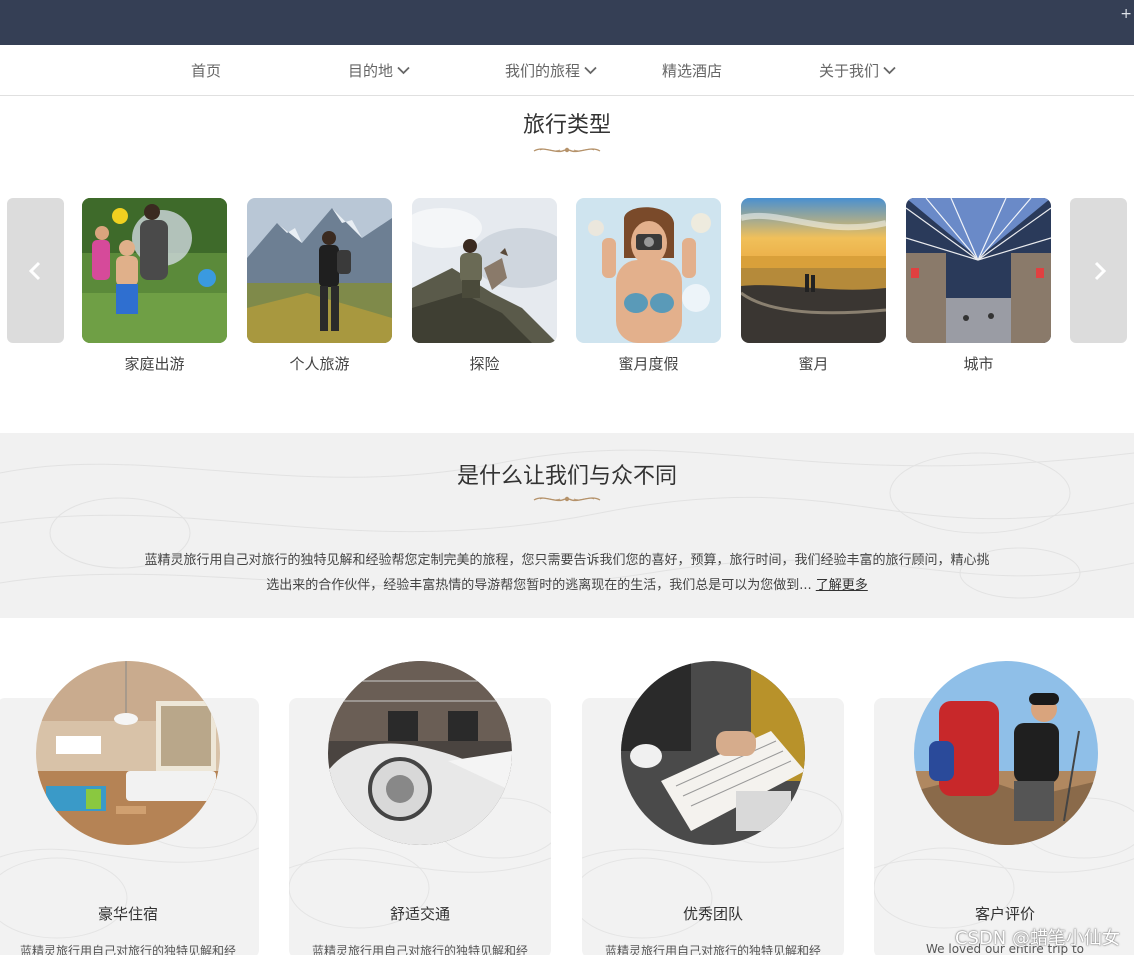  What do you see at coordinates (1037, 938) in the screenshot?
I see `csdn-watermark: CSDN @蜡笔小仙女` at bounding box center [1037, 938].